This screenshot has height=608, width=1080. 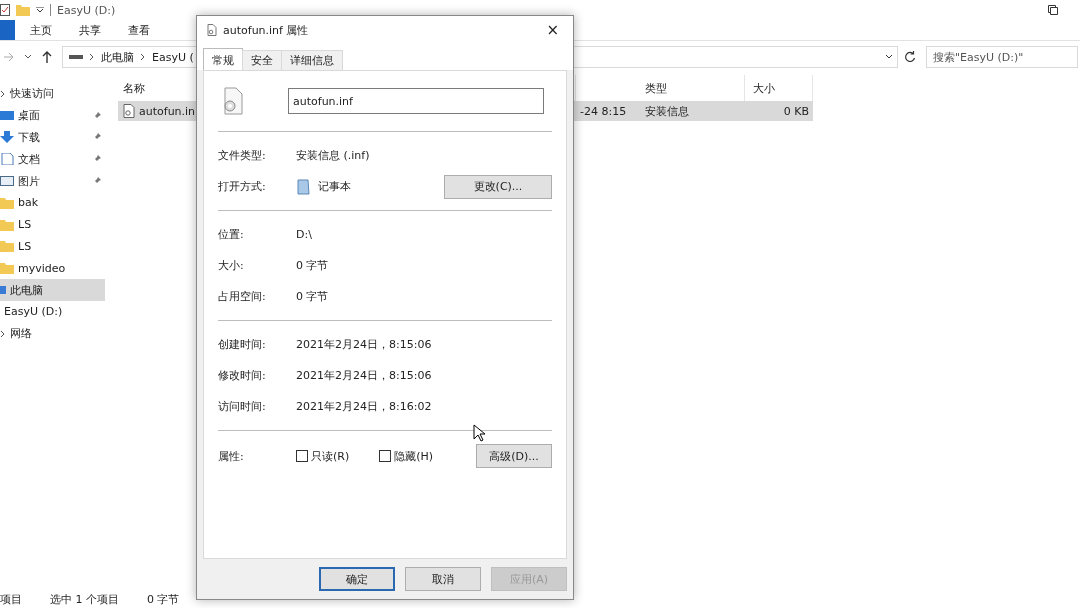 I want to click on status-text: 选中 1 个项目, so click(x=84, y=599).